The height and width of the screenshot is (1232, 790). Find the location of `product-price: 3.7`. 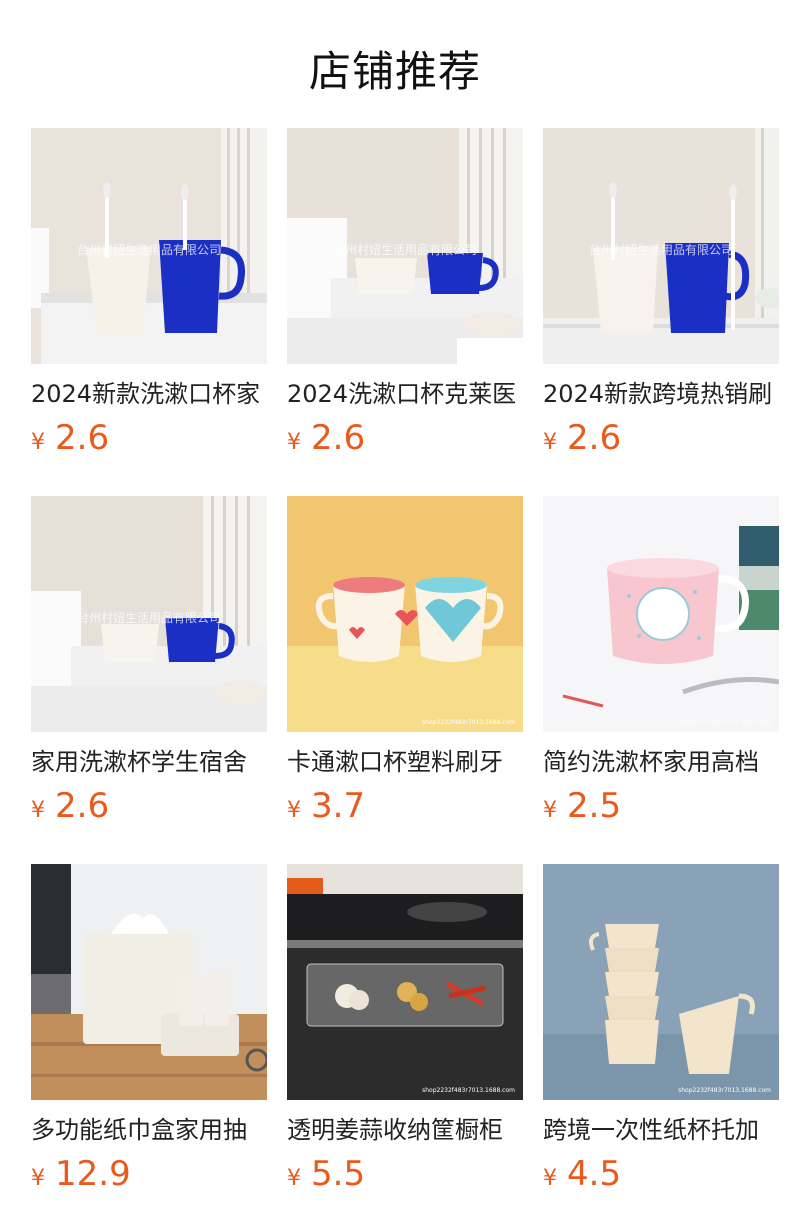

product-price: 3.7 is located at coordinates (338, 806).